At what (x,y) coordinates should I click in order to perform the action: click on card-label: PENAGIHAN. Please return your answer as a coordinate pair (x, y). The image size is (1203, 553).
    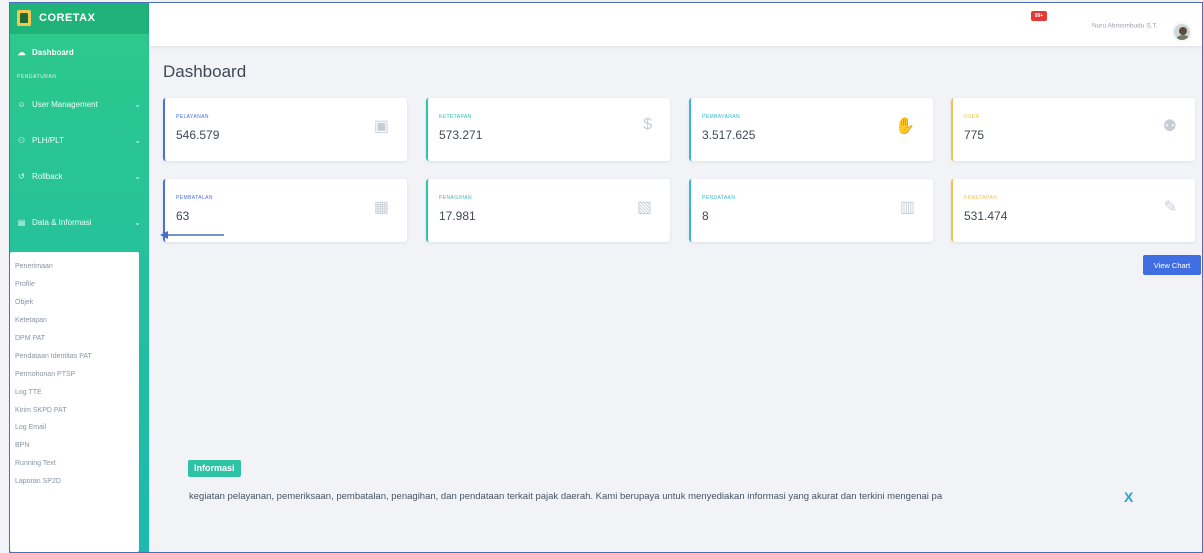
    Looking at the image, I should click on (456, 198).